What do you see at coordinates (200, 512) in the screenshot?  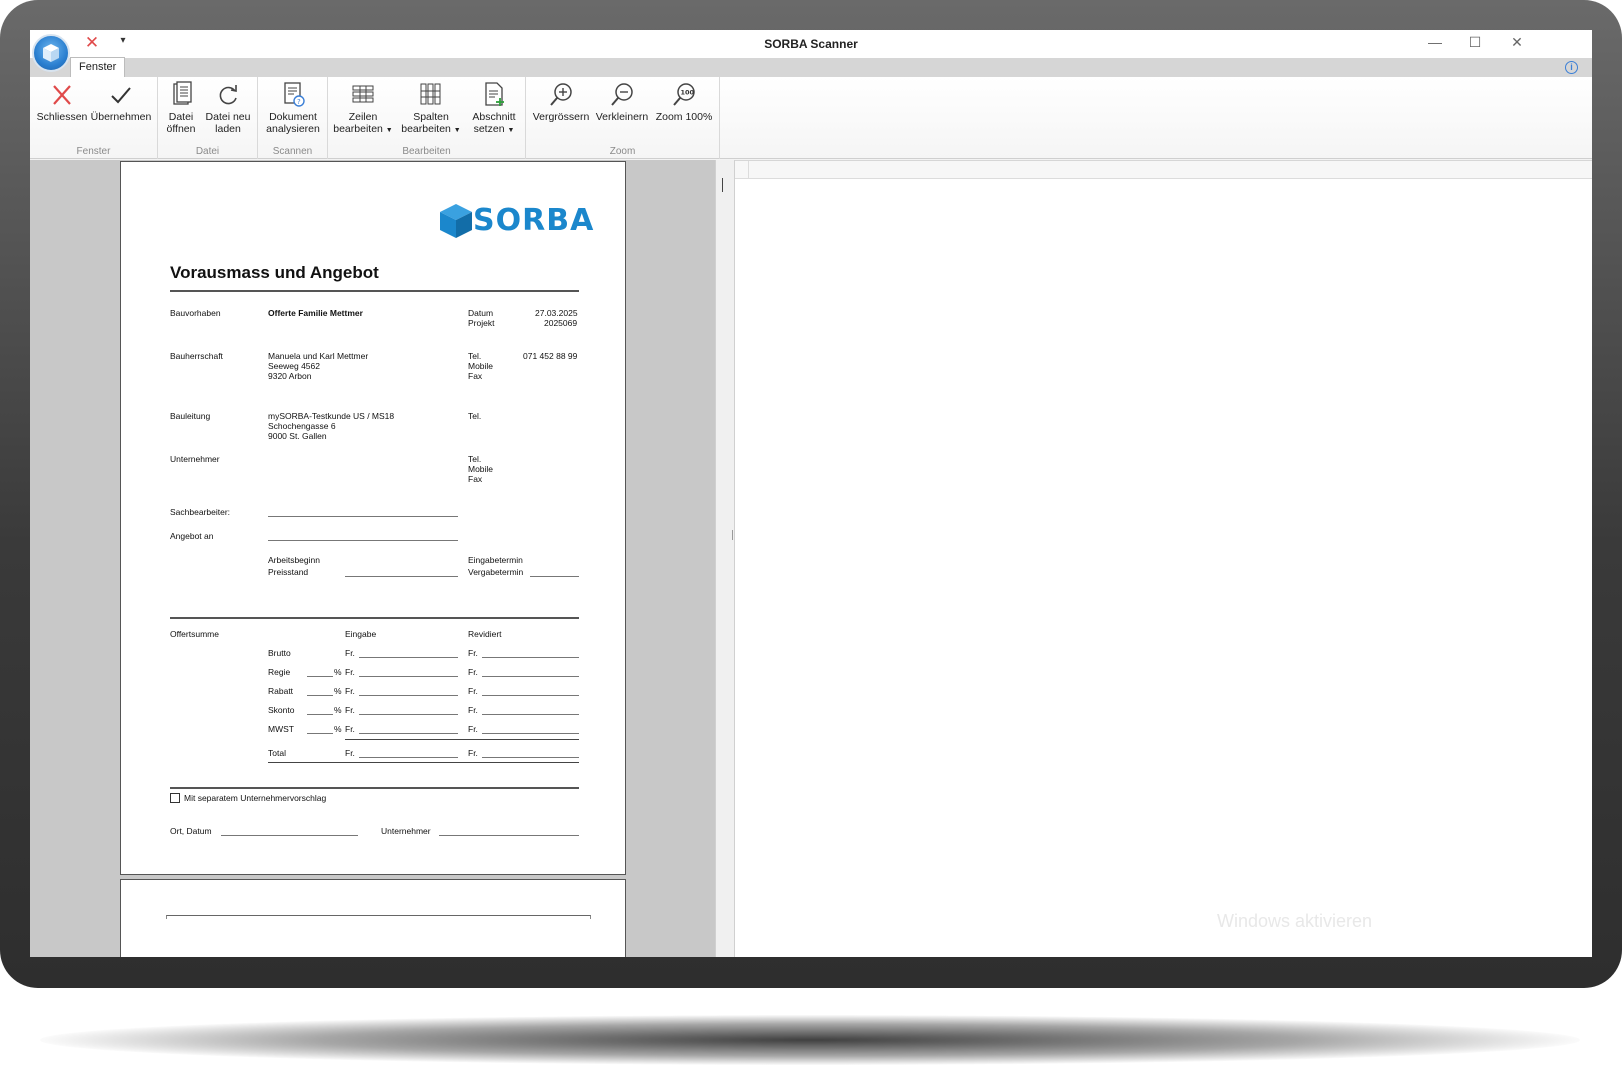 I see `label-sachbearbeiter: Sachbearbeiter:` at bounding box center [200, 512].